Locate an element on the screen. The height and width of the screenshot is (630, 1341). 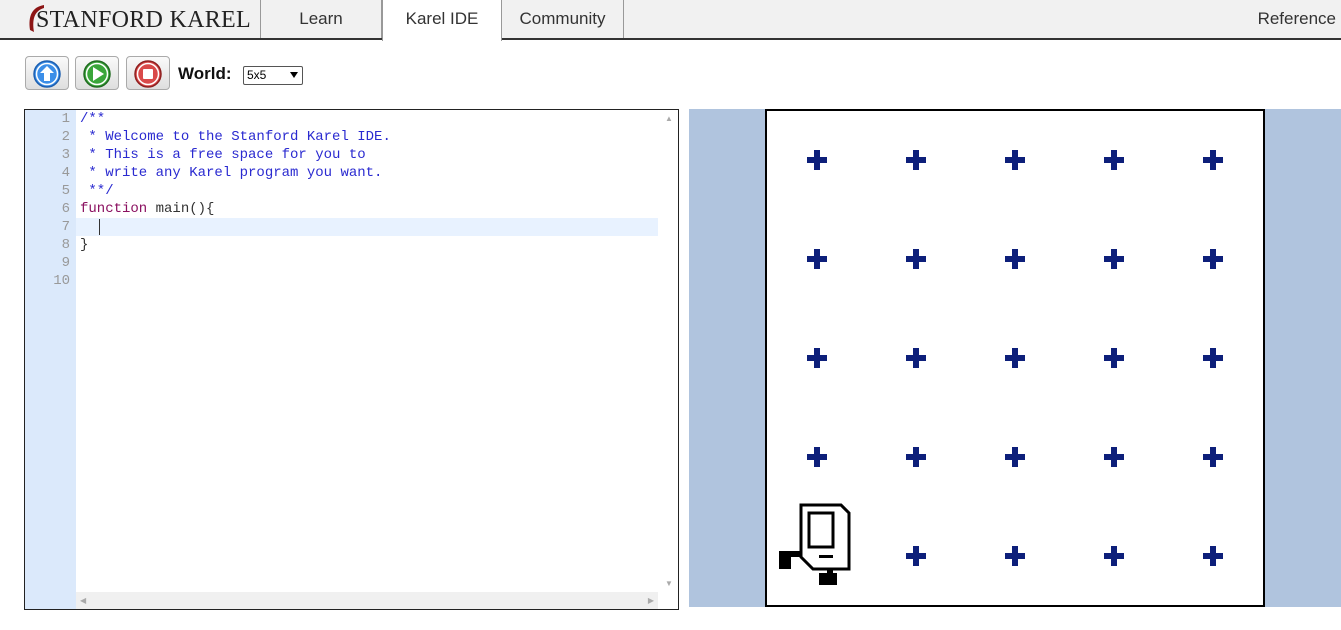
line-number: 4 is located at coordinates (65, 173).